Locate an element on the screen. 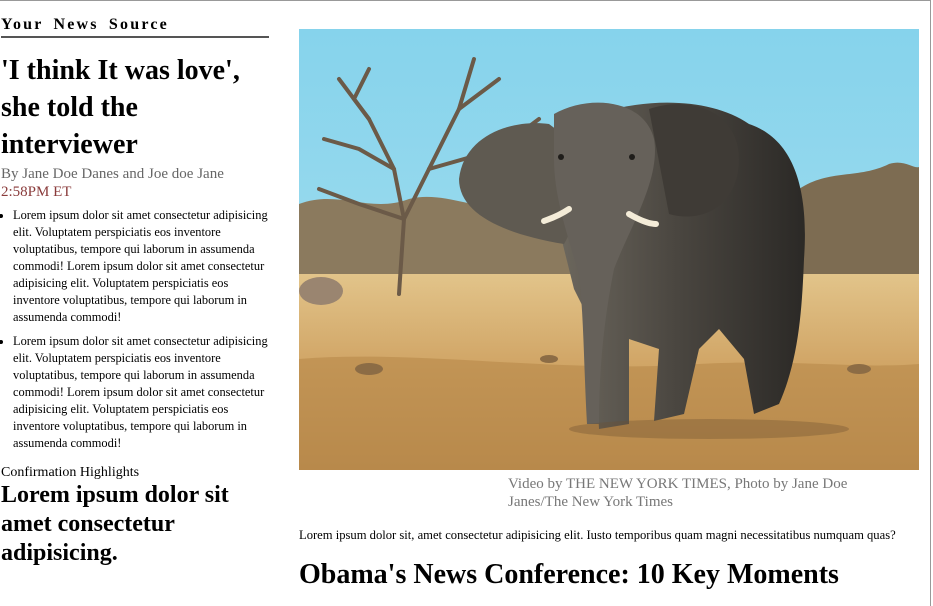  article-byline: By Jane Doe Danes and Joe doe Jane is located at coordinates (112, 174).